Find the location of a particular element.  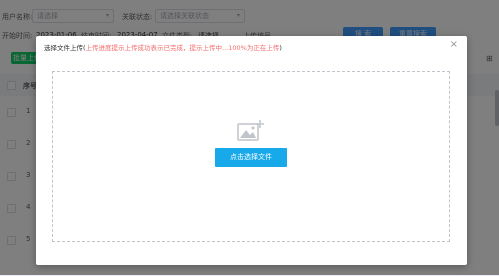

select-file-button: 点击选择文件 is located at coordinates (251, 157).